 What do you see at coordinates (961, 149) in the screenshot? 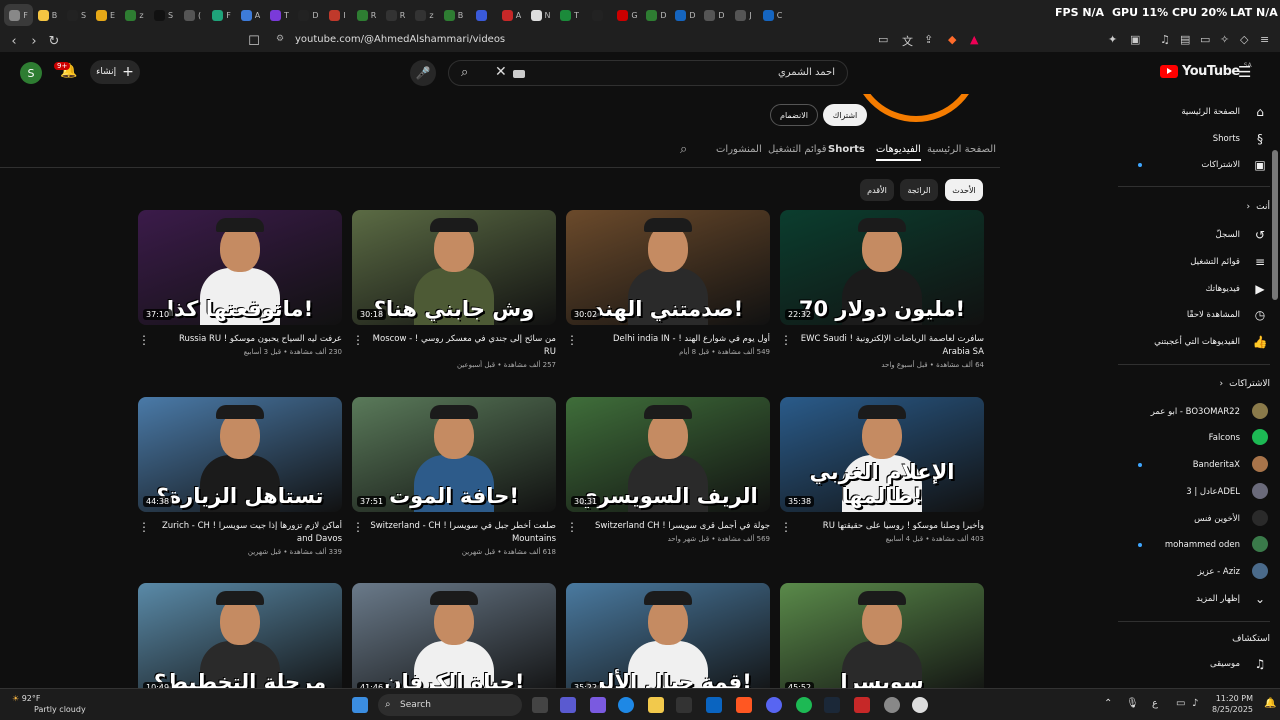
I see `tab-home: الصفحة الرئيسية` at bounding box center [961, 149].